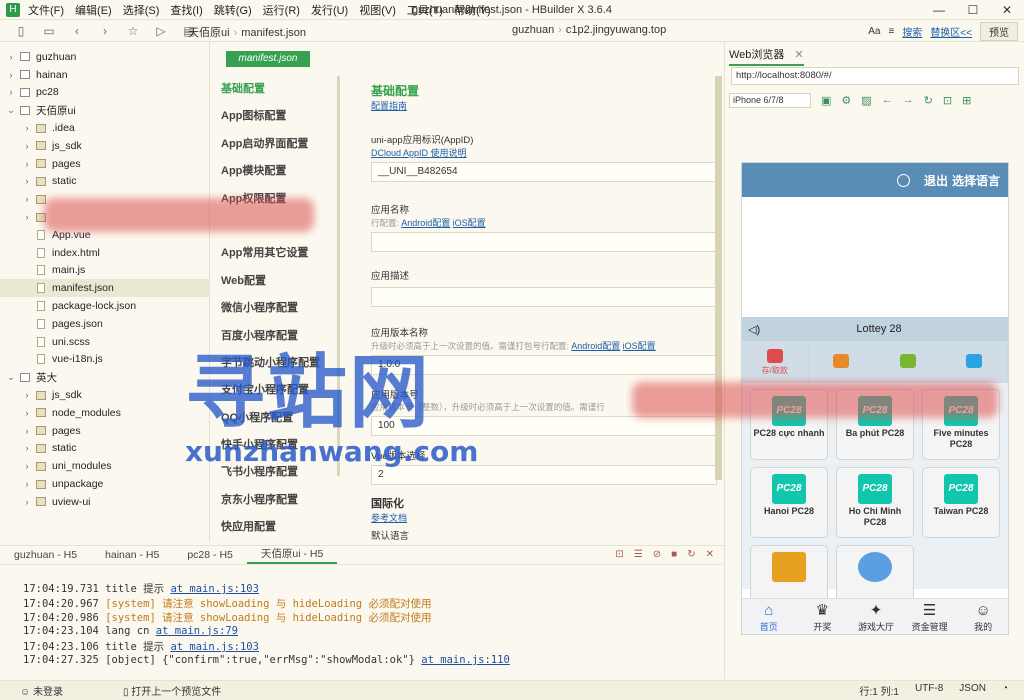 This screenshot has width=1024, height=700. What do you see at coordinates (823, 616) in the screenshot?
I see `tab-trophy: ♛ 开奖` at bounding box center [823, 616].